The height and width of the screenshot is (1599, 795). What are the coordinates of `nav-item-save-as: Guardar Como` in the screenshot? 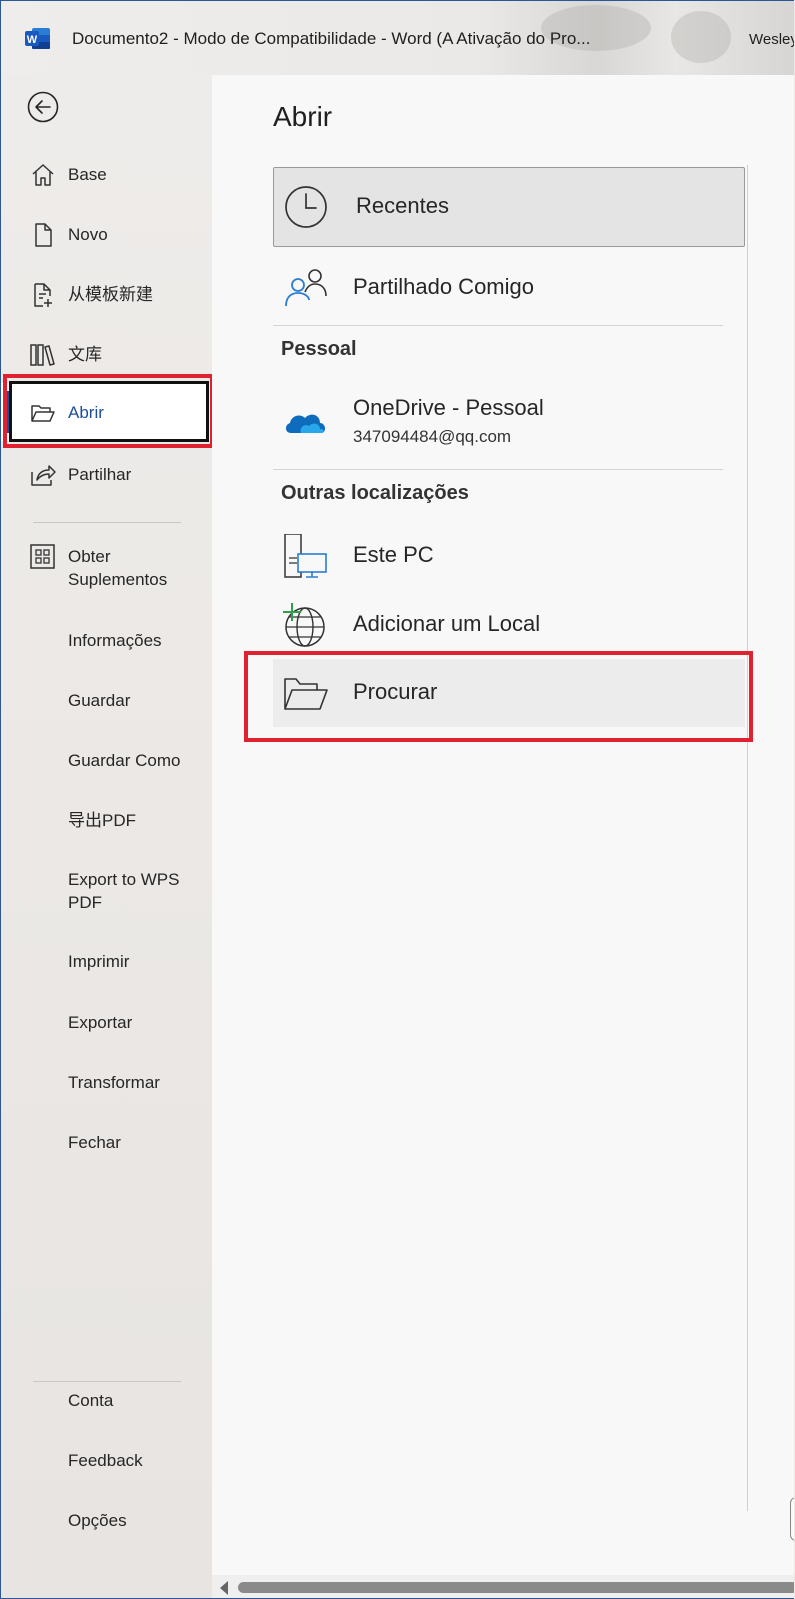 It's located at (106, 760).